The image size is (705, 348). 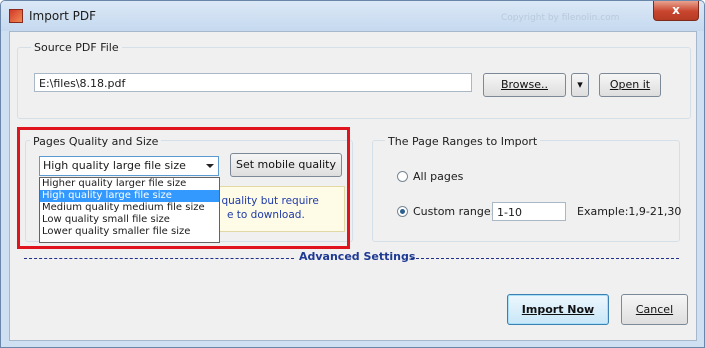 I want to click on advanced-divider-right, so click(x=545, y=258).